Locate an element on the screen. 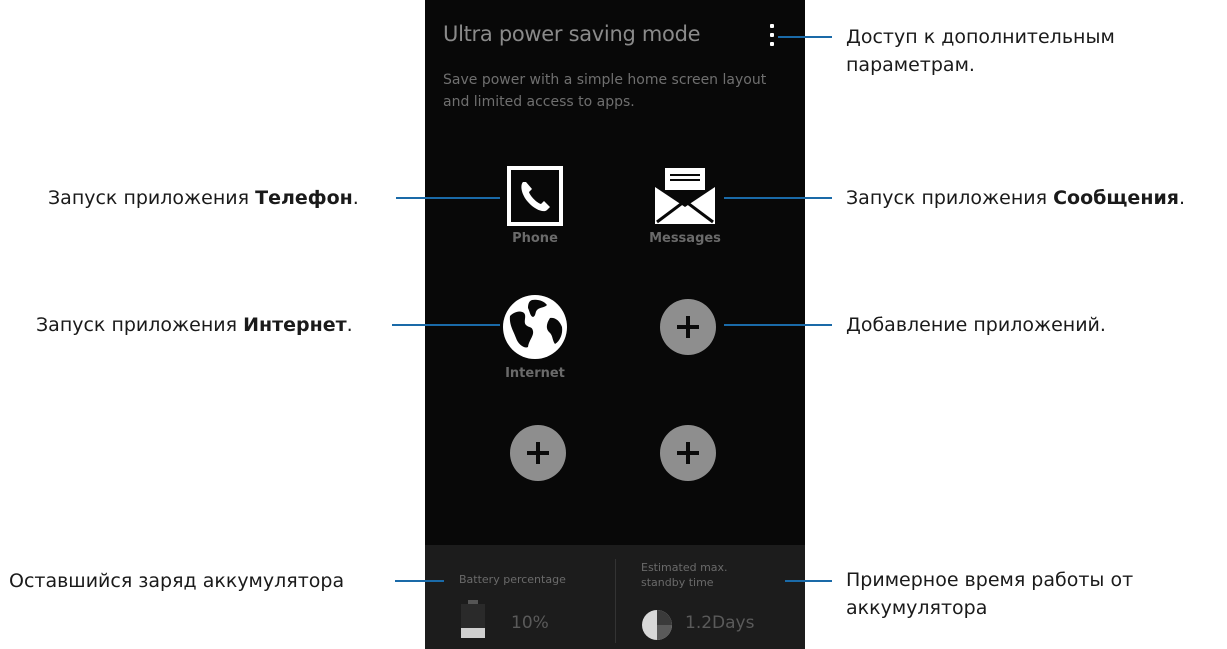  callout-line-options is located at coordinates (805, 37).